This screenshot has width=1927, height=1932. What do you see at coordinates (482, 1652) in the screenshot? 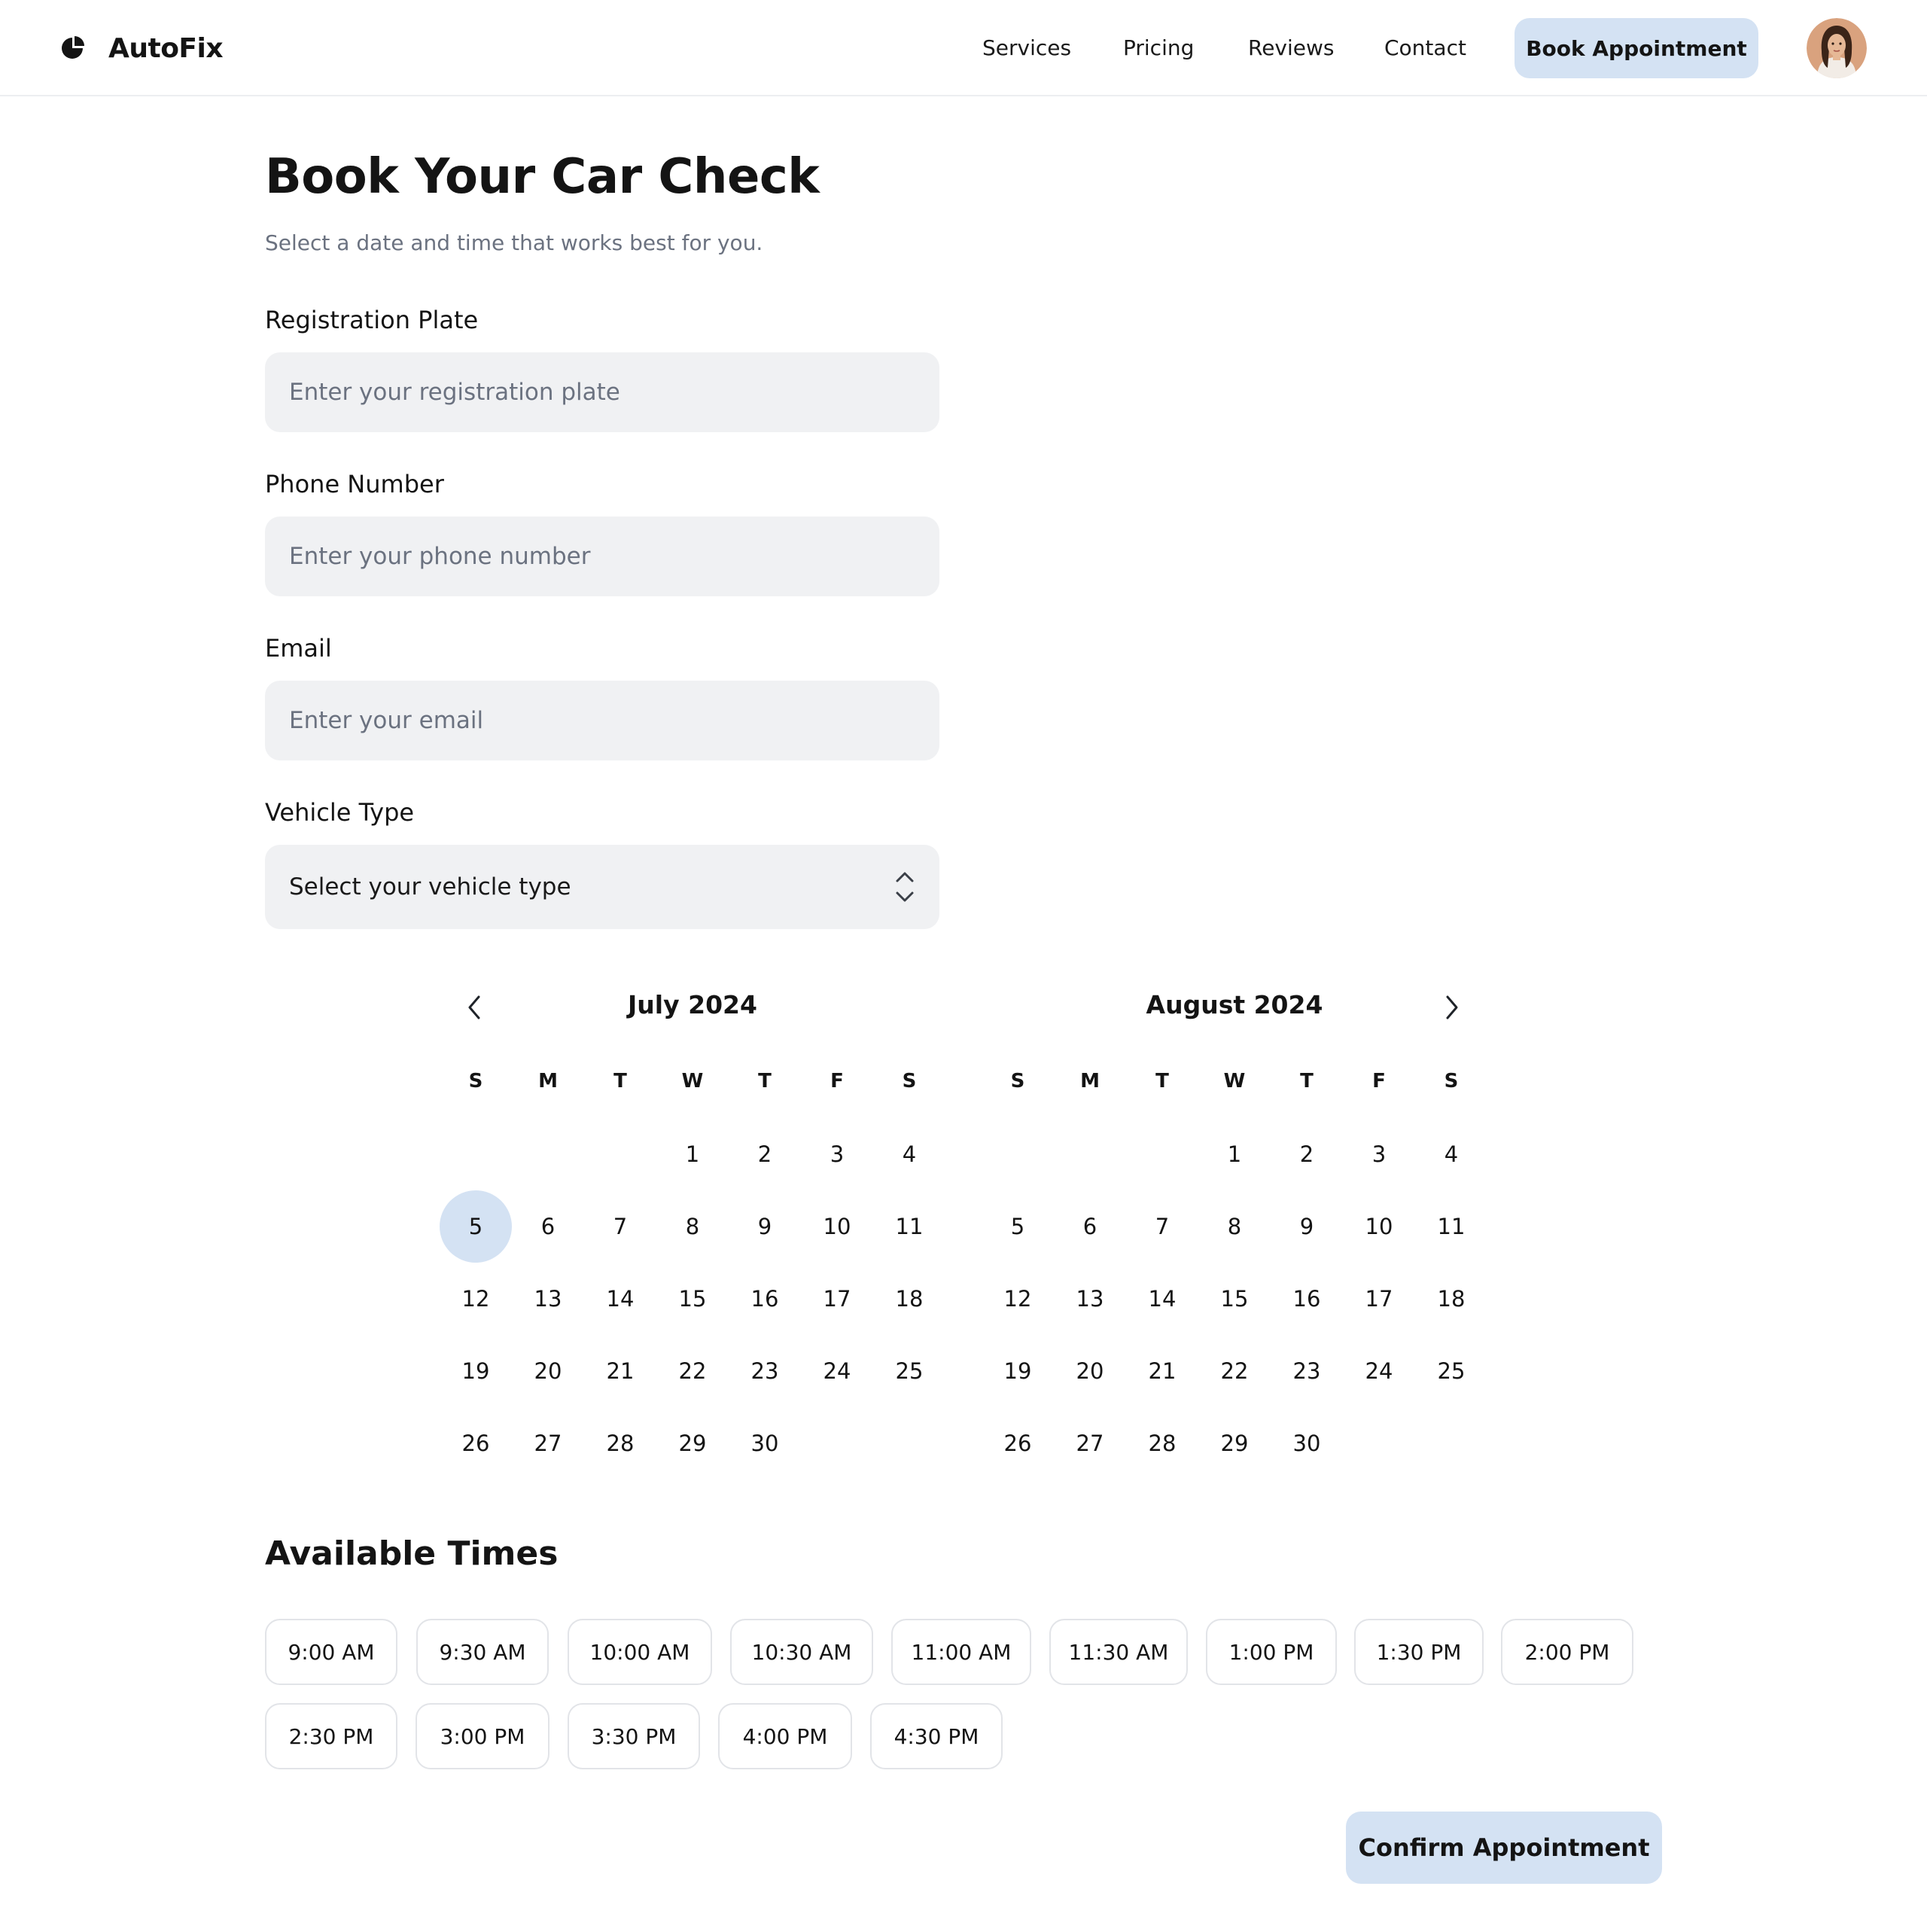
I see `time-slot-button: 9:30 AM` at bounding box center [482, 1652].